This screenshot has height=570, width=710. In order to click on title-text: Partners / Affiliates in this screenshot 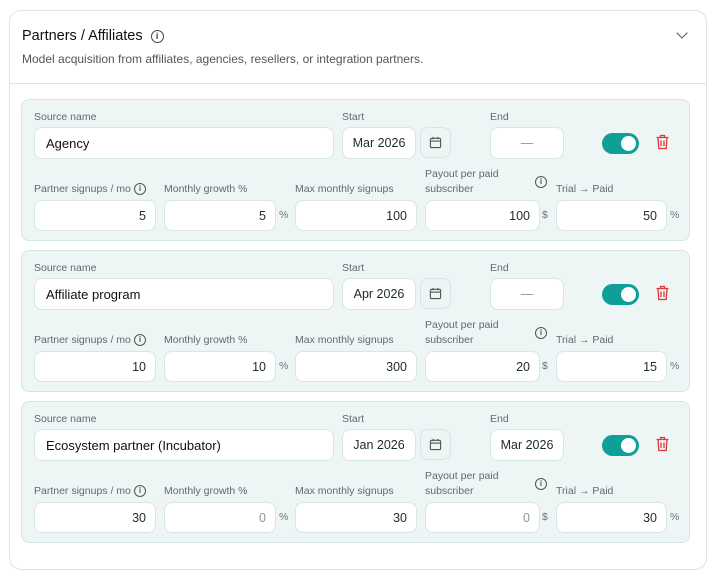, I will do `click(82, 36)`.